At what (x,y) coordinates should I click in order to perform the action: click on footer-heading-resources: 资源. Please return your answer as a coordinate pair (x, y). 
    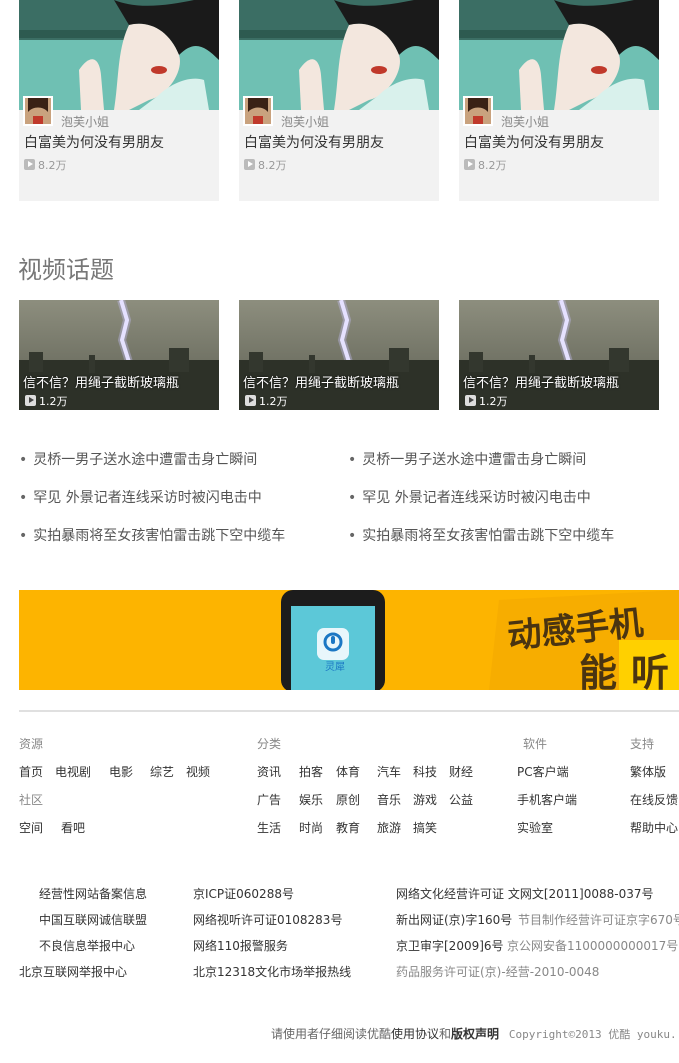
    Looking at the image, I should click on (31, 744).